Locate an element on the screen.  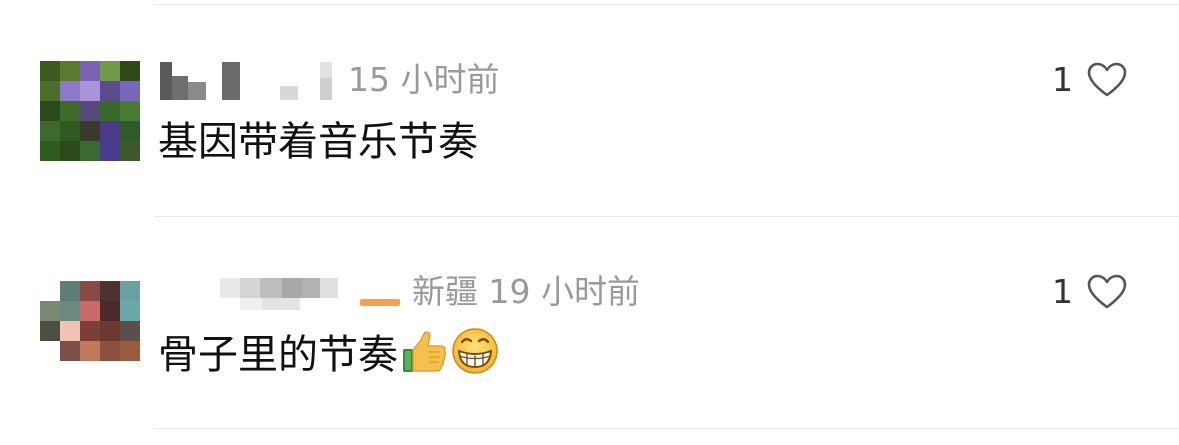
comment-meta: 新疆 19 小时前 is located at coordinates (526, 292).